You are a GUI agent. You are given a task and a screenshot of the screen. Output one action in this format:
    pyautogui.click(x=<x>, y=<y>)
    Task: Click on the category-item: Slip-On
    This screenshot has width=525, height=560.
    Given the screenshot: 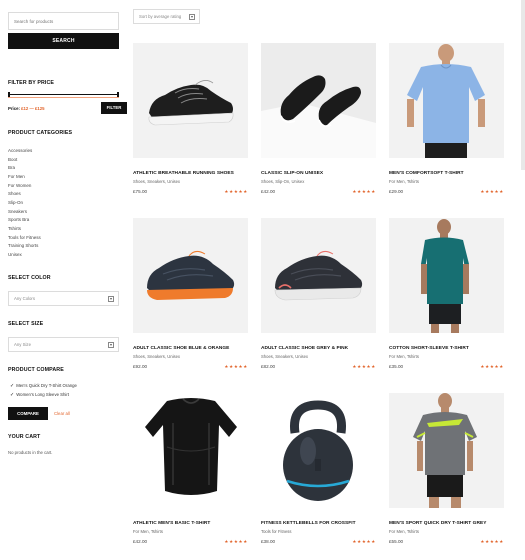 What is the action you would take?
    pyautogui.click(x=24, y=203)
    